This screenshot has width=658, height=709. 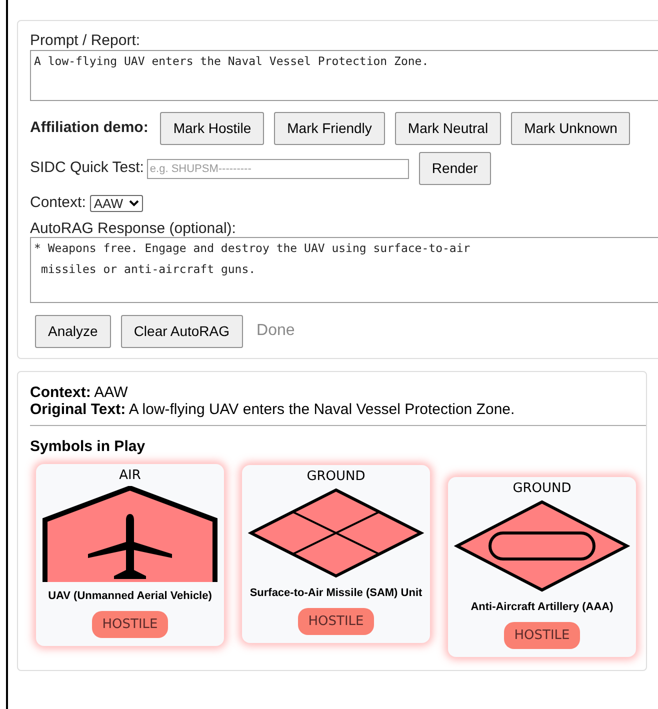 What do you see at coordinates (58, 203) in the screenshot?
I see `context-label: Context:` at bounding box center [58, 203].